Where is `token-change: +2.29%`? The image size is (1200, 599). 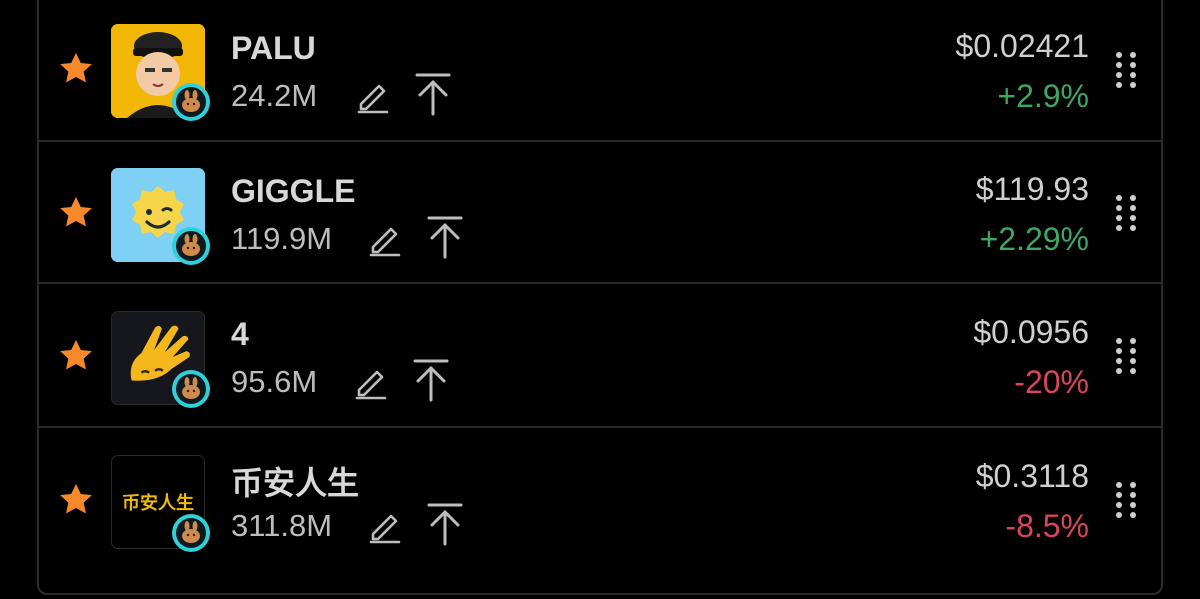 token-change: +2.29% is located at coordinates (1034, 239).